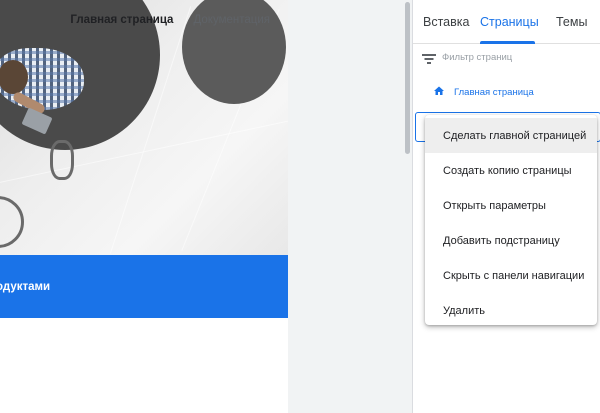 Image resolution: width=600 pixels, height=413 pixels. What do you see at coordinates (25, 286) in the screenshot?
I see `banner-text: одуктами` at bounding box center [25, 286].